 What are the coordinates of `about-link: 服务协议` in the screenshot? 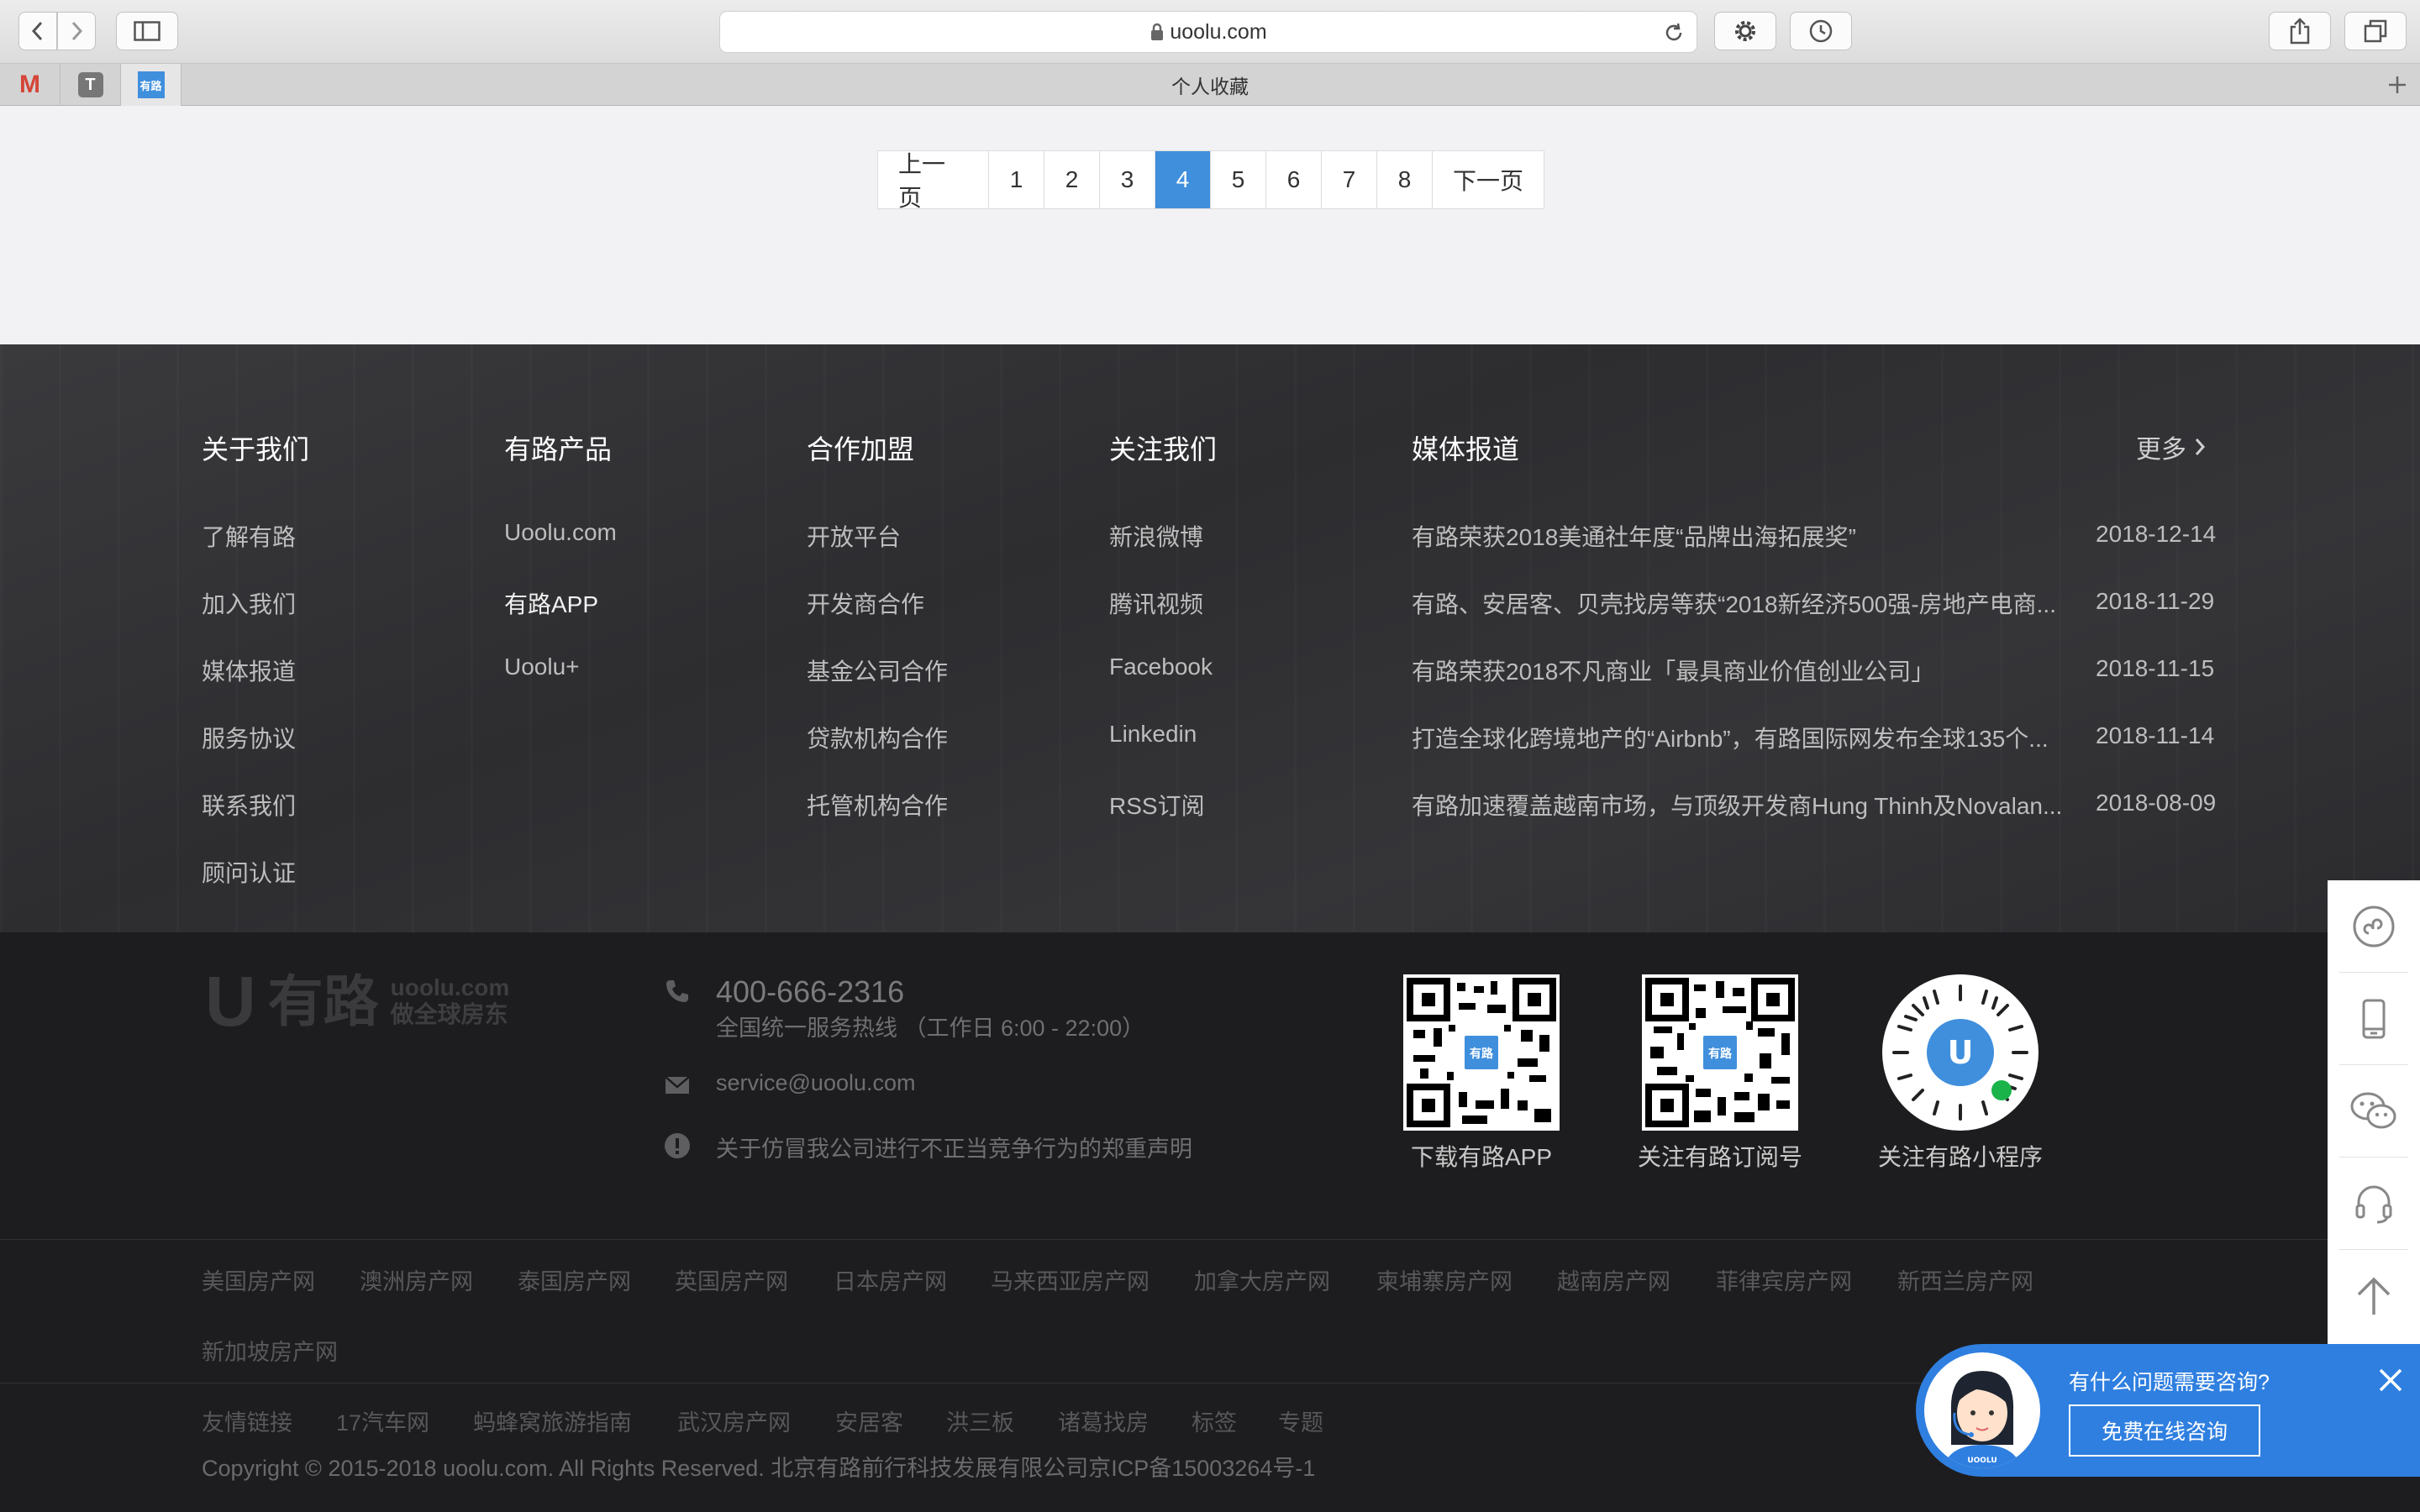 It's located at (249, 737).